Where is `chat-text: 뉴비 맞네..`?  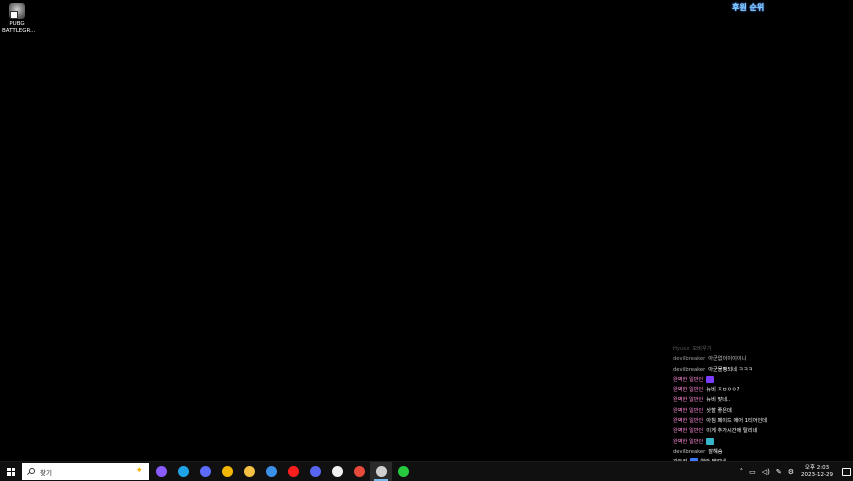
chat-text: 뉴비 맞네.. is located at coordinates (718, 400).